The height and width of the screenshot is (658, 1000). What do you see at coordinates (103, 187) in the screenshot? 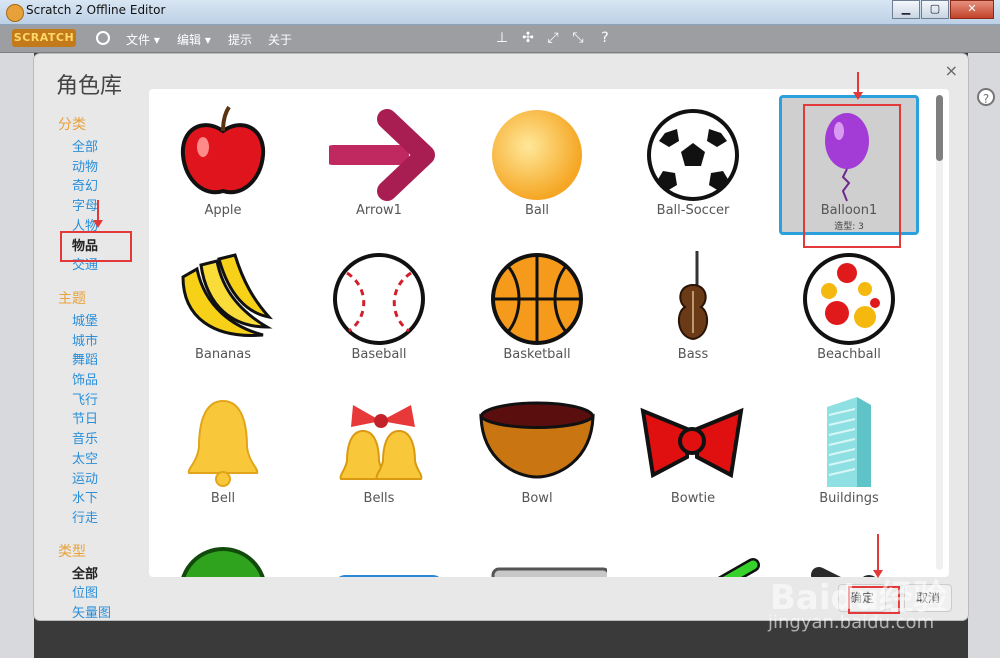
I see `category-fantasy: 奇幻` at bounding box center [103, 187].